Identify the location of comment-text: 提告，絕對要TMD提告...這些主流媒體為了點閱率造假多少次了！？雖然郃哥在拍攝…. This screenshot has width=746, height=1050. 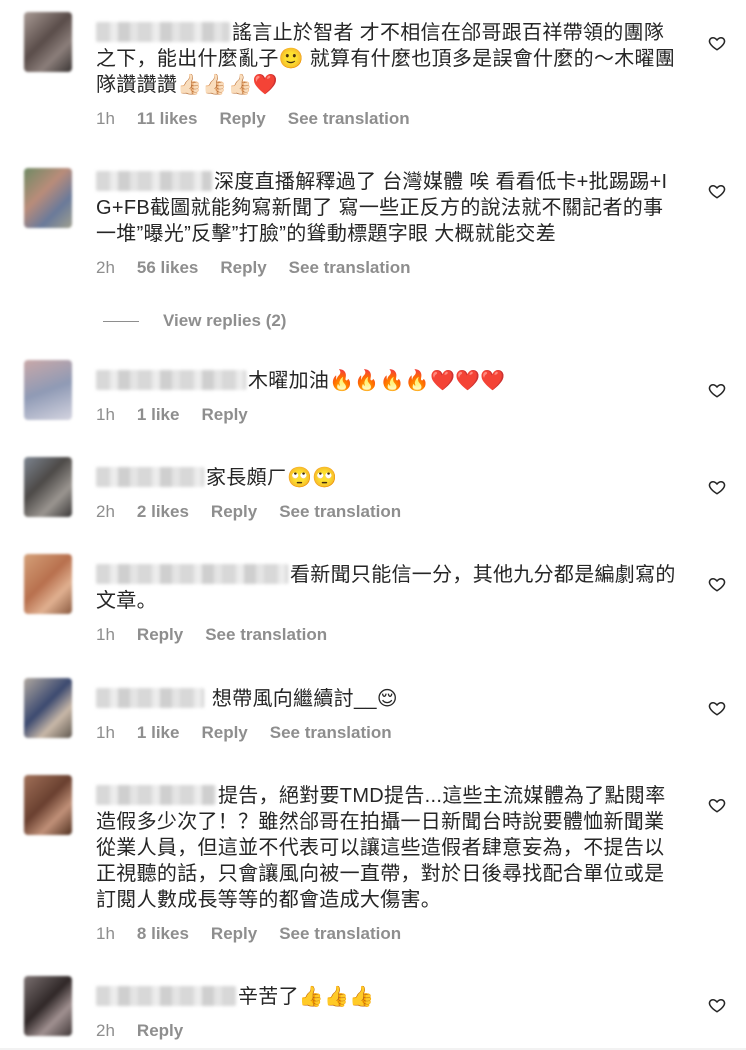
(381, 848).